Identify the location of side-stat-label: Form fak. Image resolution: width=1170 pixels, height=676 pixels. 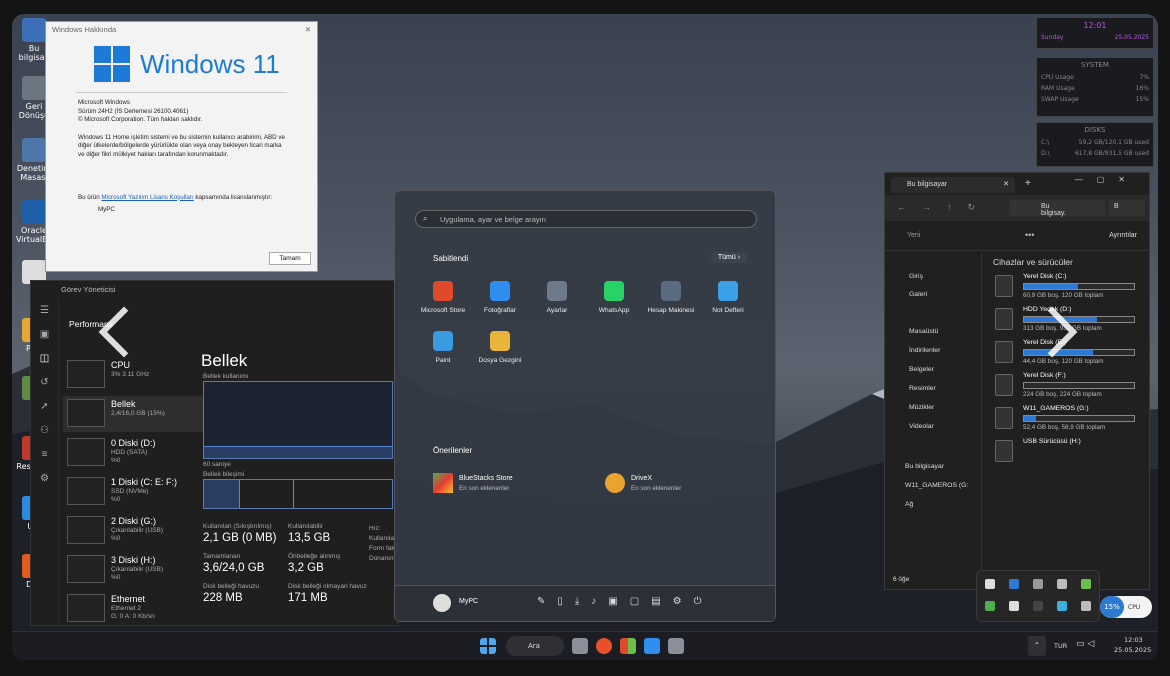
(382, 548).